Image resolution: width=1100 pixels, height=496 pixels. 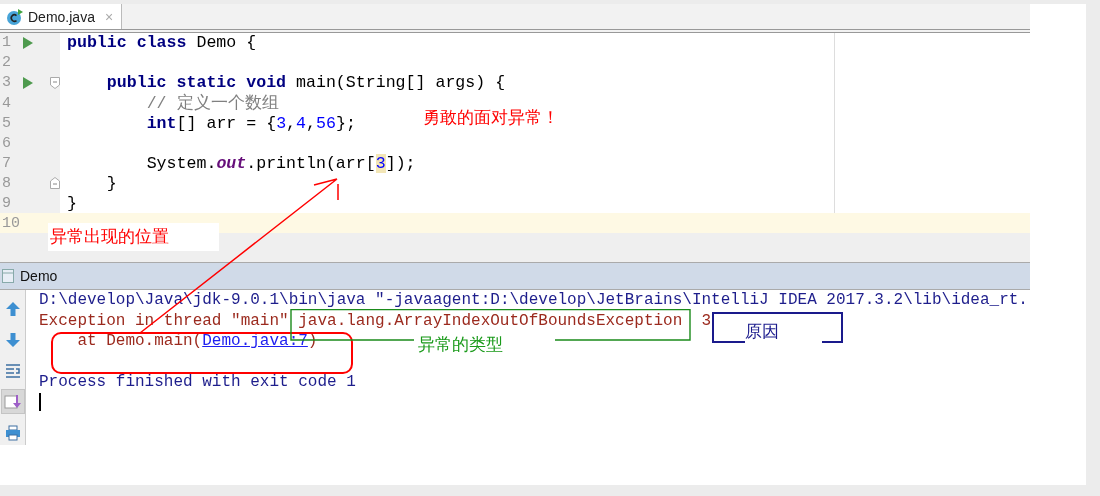 What do you see at coordinates (305, 83) in the screenshot?
I see `code-line: public static void main(String[] args) {` at bounding box center [305, 83].